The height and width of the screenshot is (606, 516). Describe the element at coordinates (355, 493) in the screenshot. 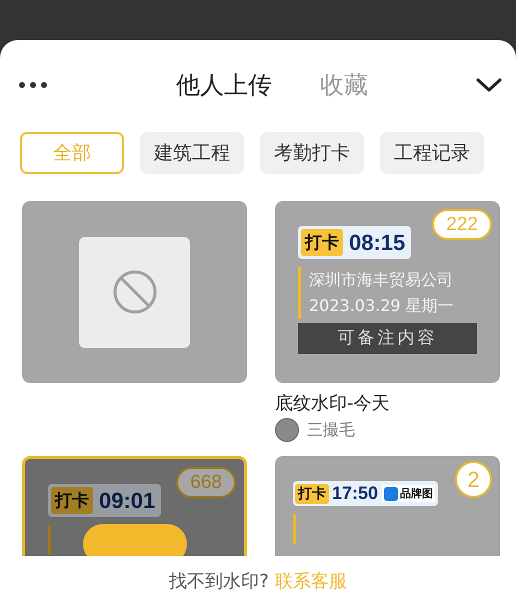

I see `stamp-time: 17:50` at that location.